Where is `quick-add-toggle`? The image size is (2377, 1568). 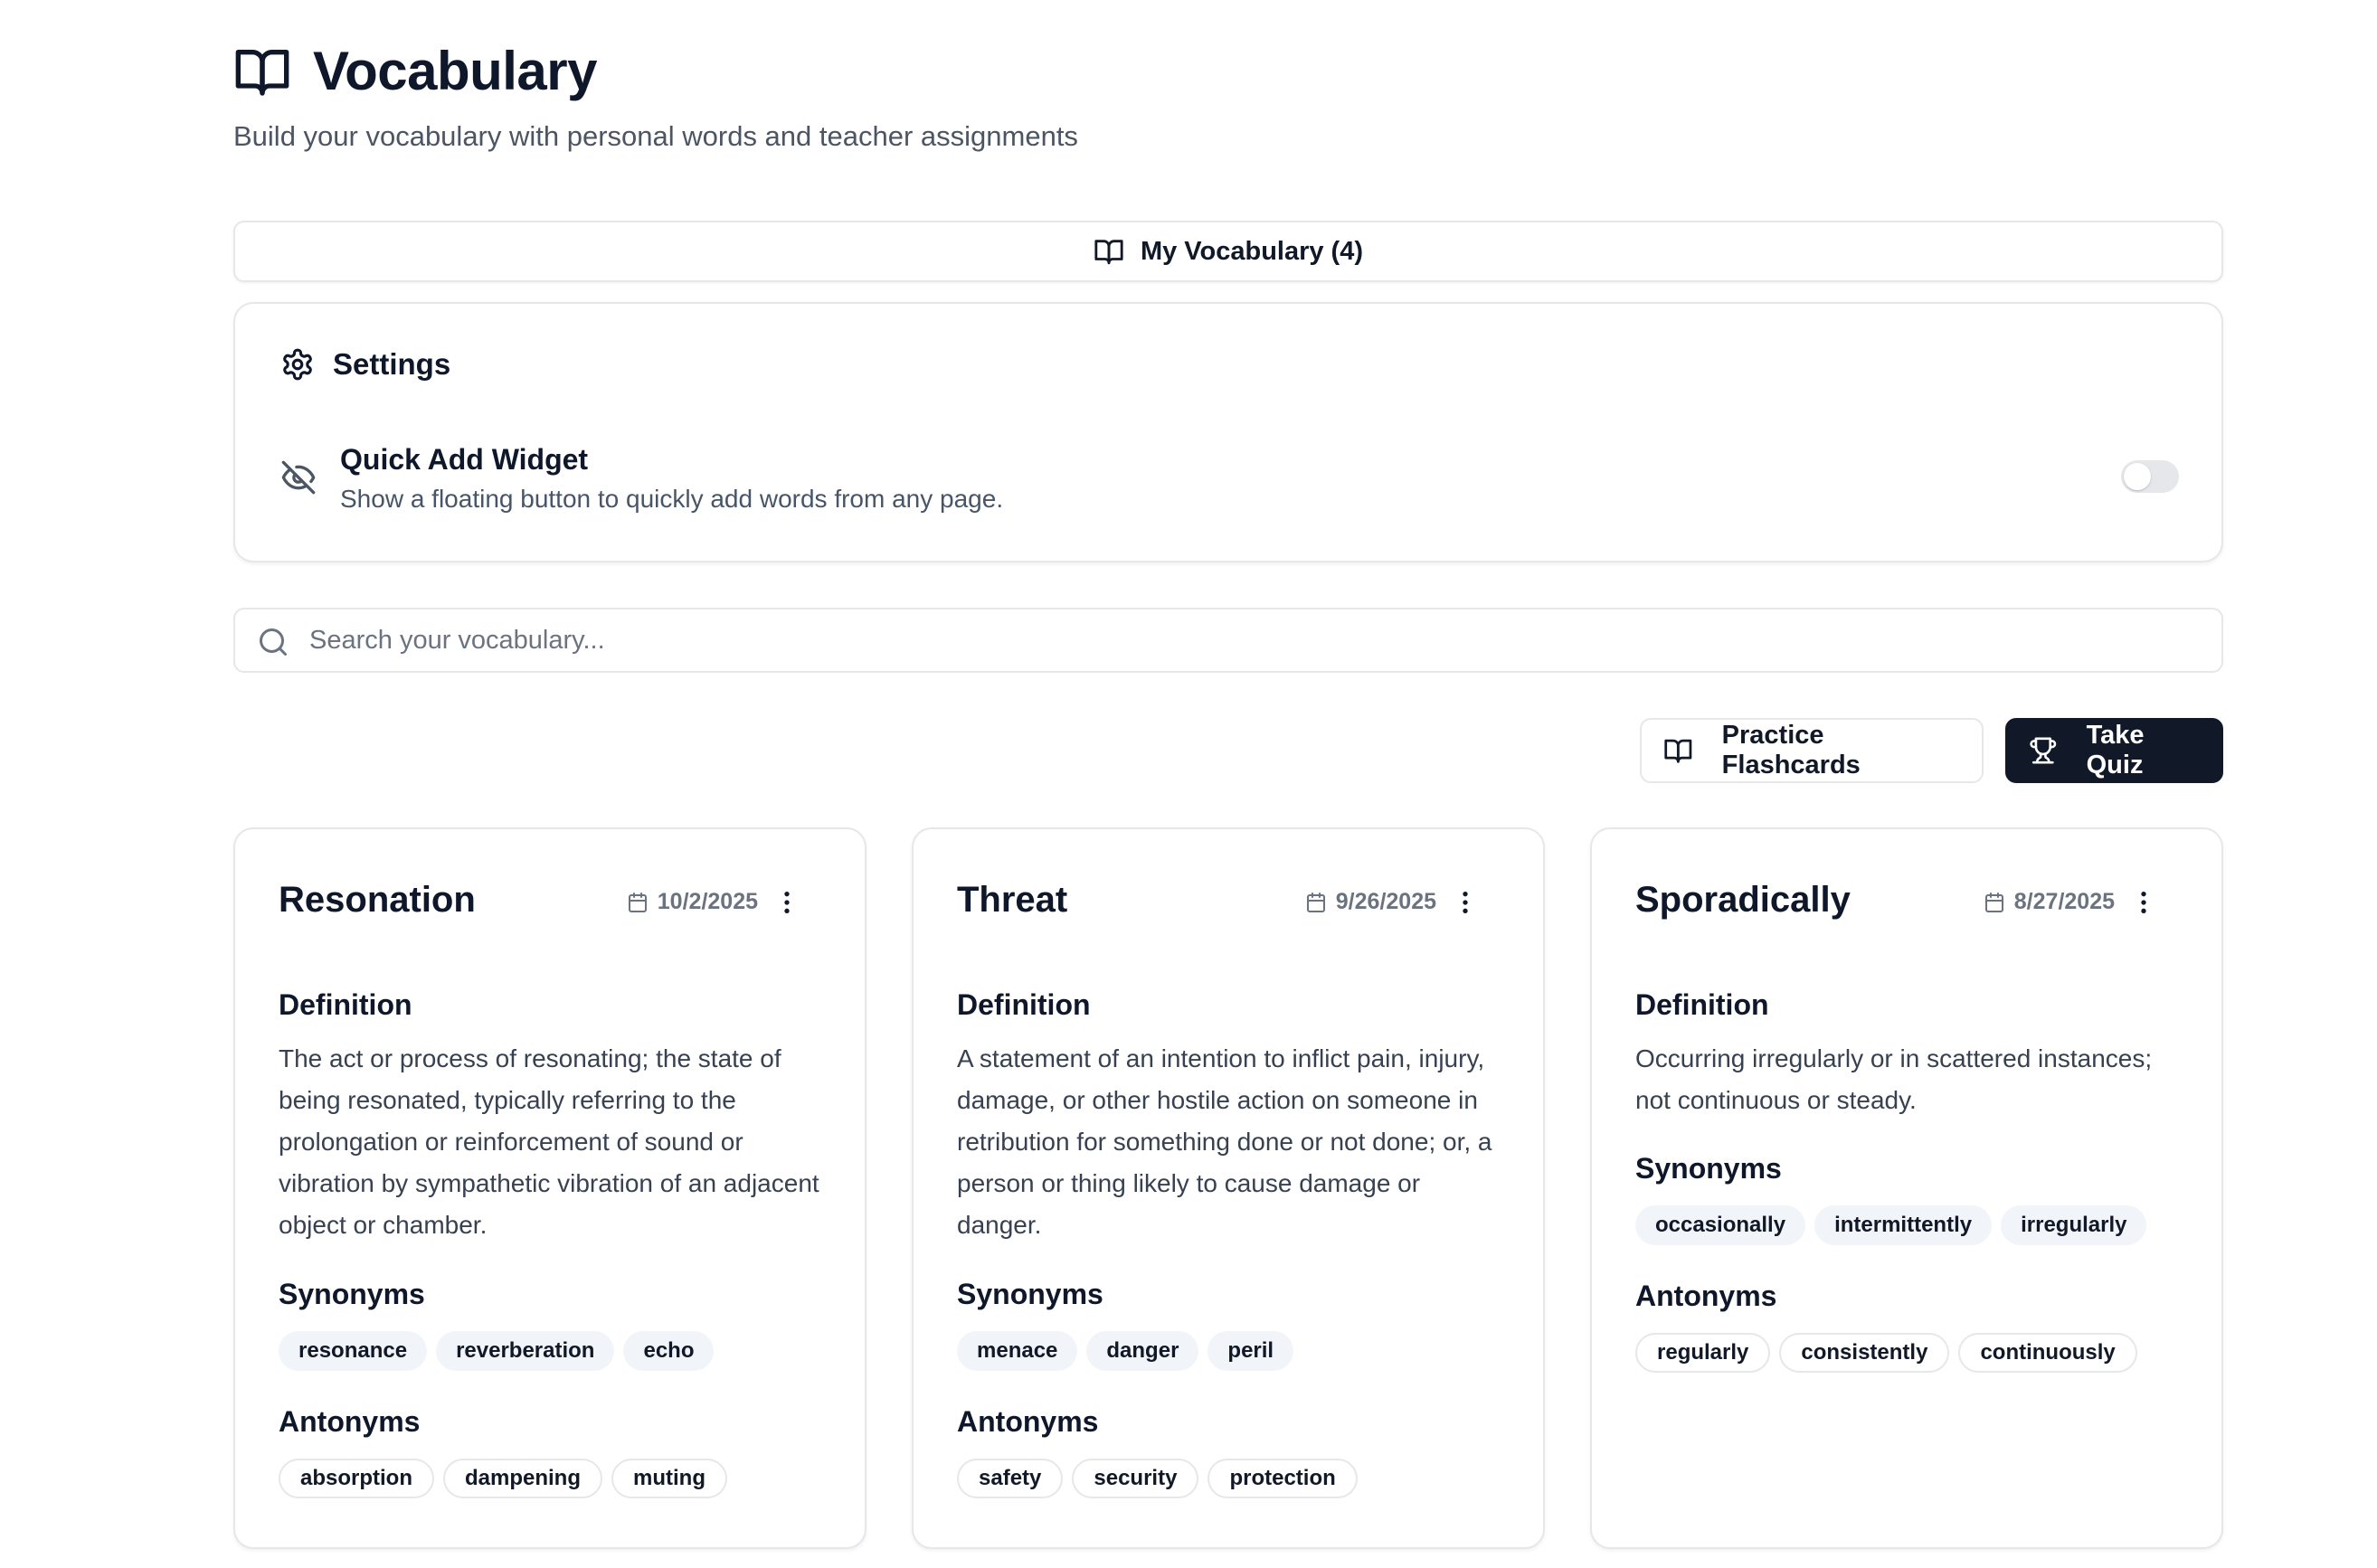 quick-add-toggle is located at coordinates (2150, 476).